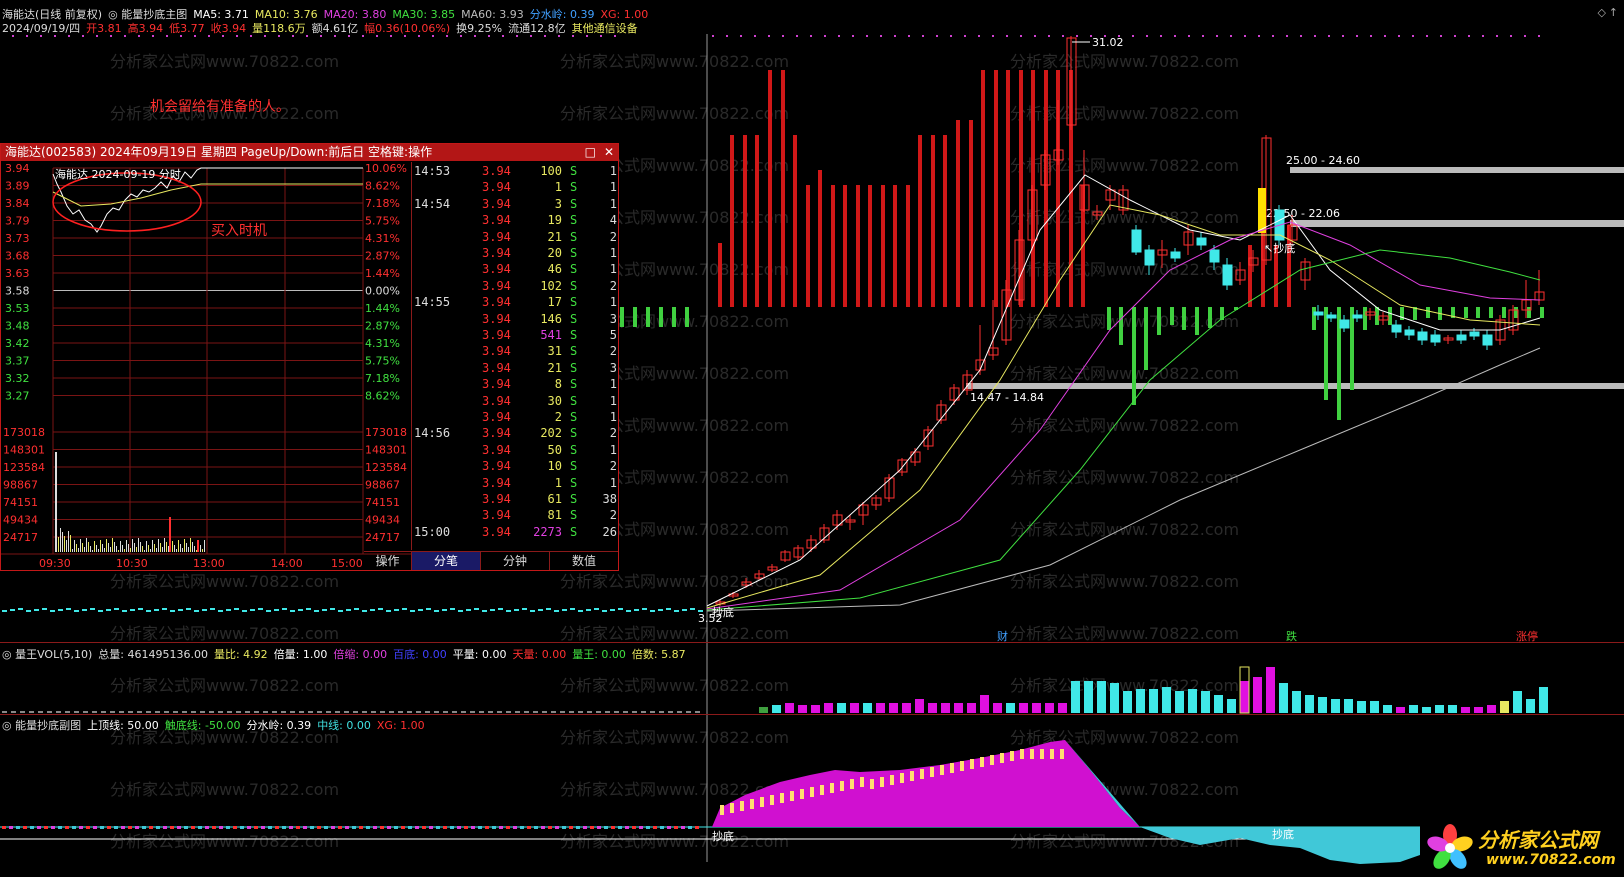  I want to click on tick-row: 3.94 8 S 1, so click(515, 385).